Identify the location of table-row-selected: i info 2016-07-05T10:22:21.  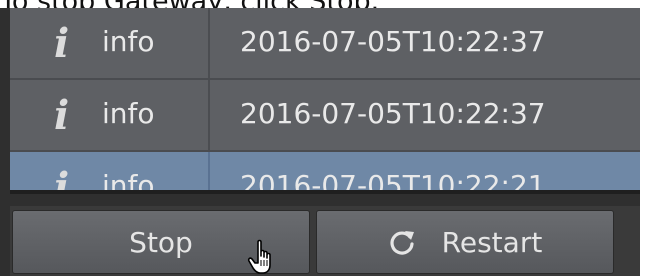
(325, 171).